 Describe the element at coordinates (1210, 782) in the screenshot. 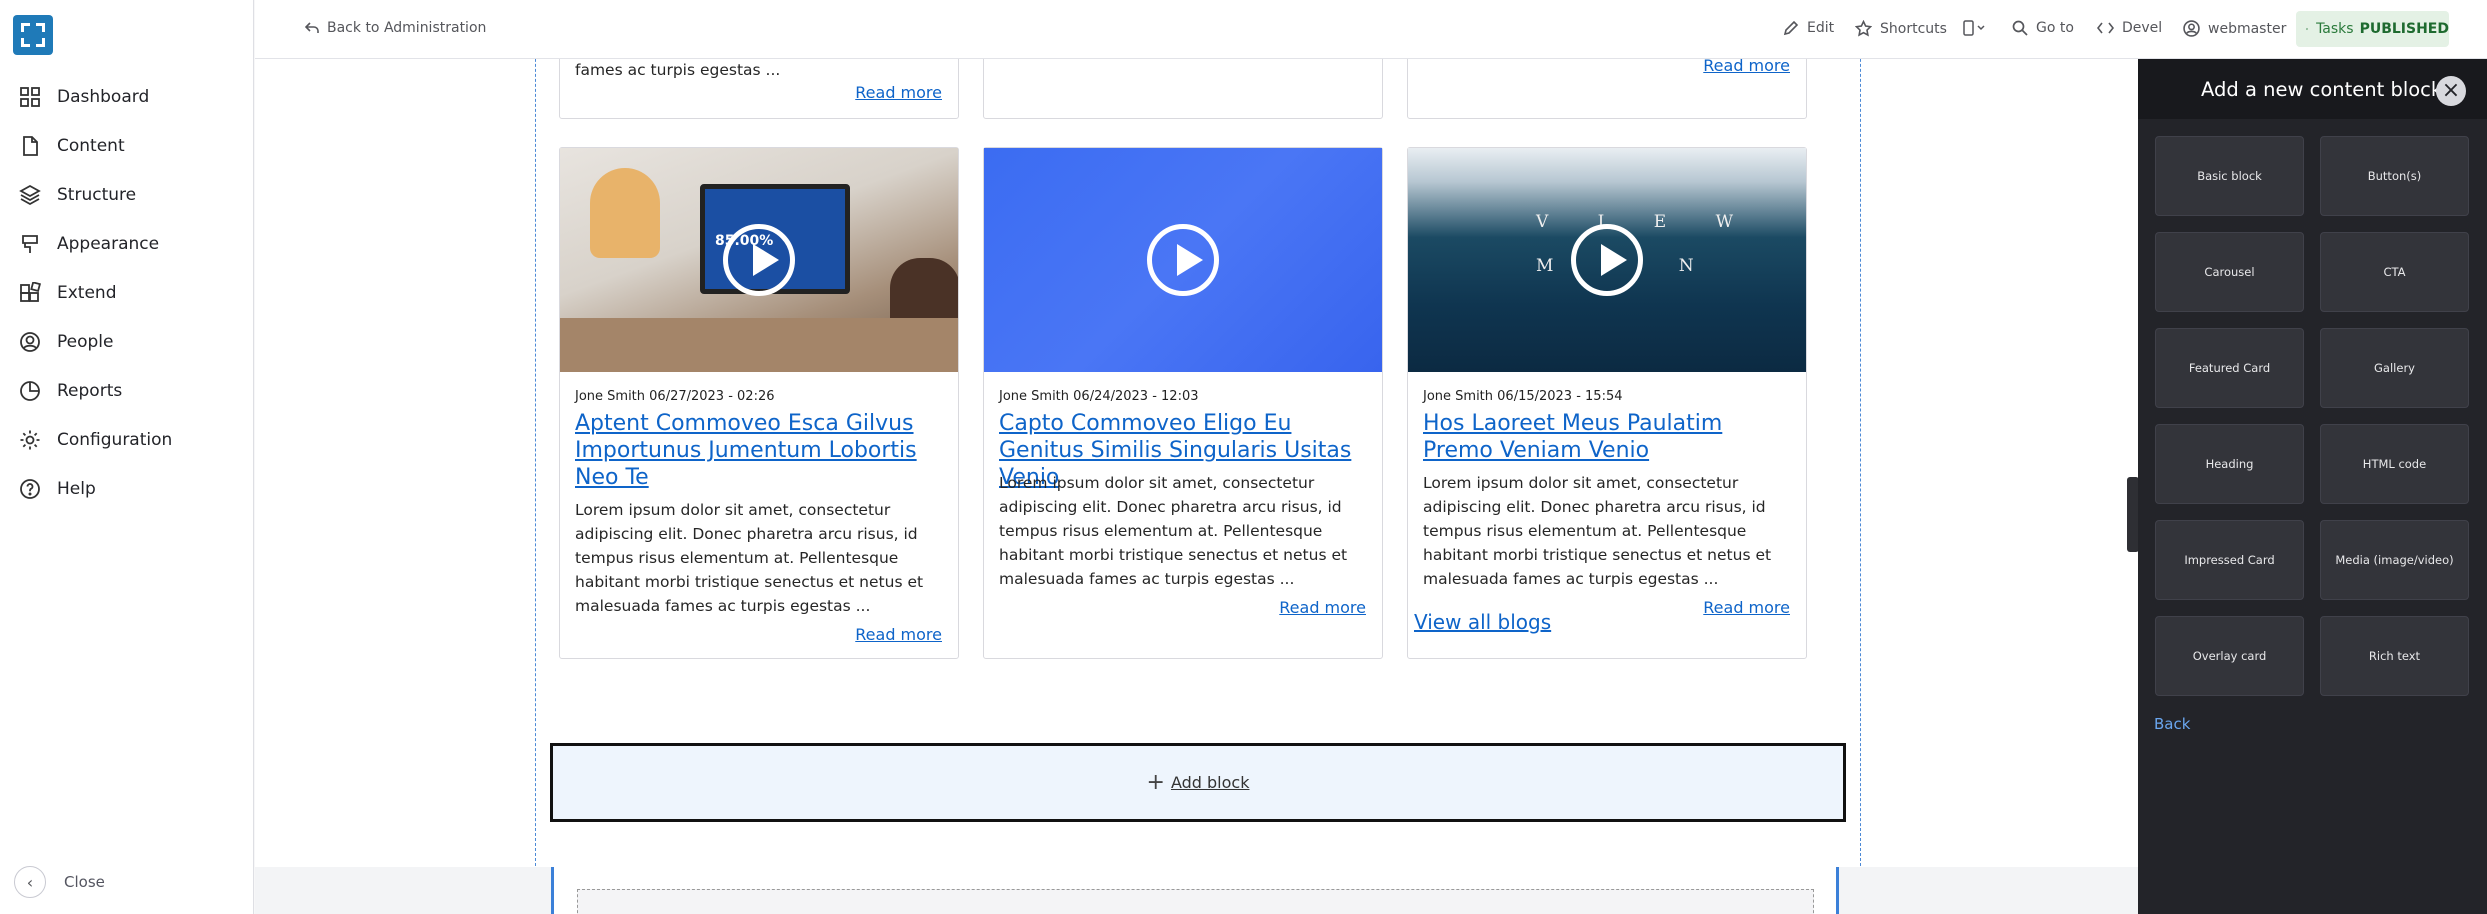

I see `add-block-label: Add block` at that location.